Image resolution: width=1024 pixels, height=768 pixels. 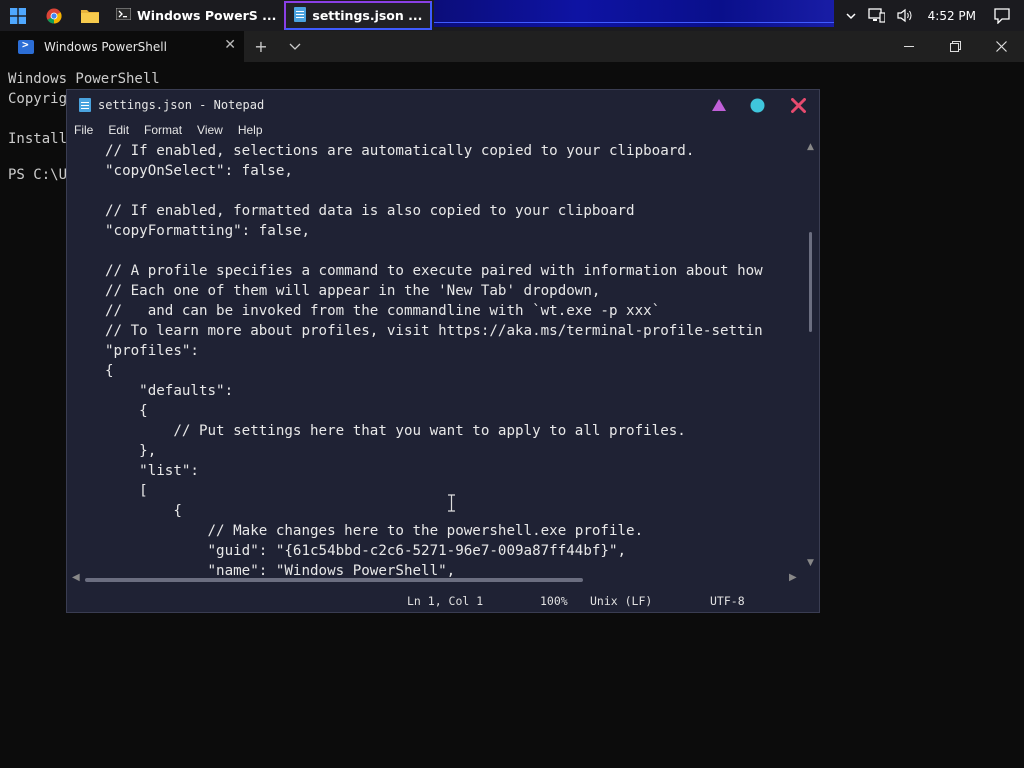 What do you see at coordinates (810, 282) in the screenshot?
I see `vertical-scroll-thumb` at bounding box center [810, 282].